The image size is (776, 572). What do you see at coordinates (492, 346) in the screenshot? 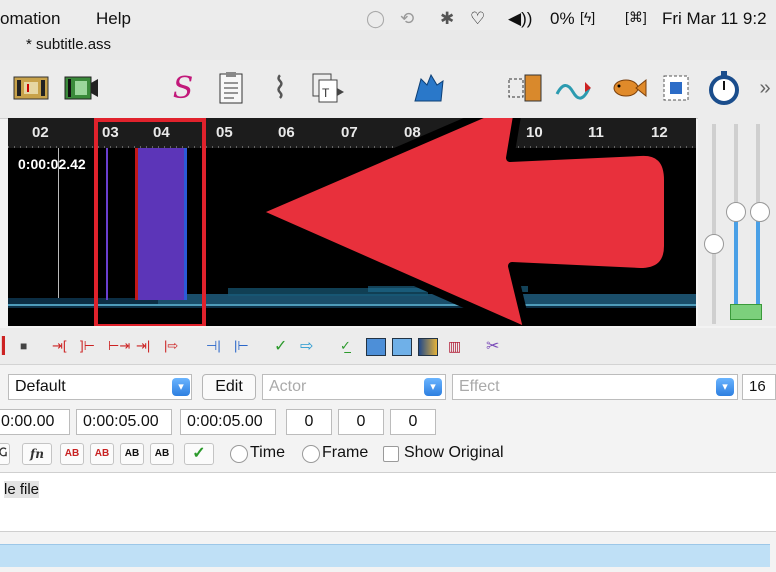
I see `karaoke-split-icon: ✂` at bounding box center [492, 346].